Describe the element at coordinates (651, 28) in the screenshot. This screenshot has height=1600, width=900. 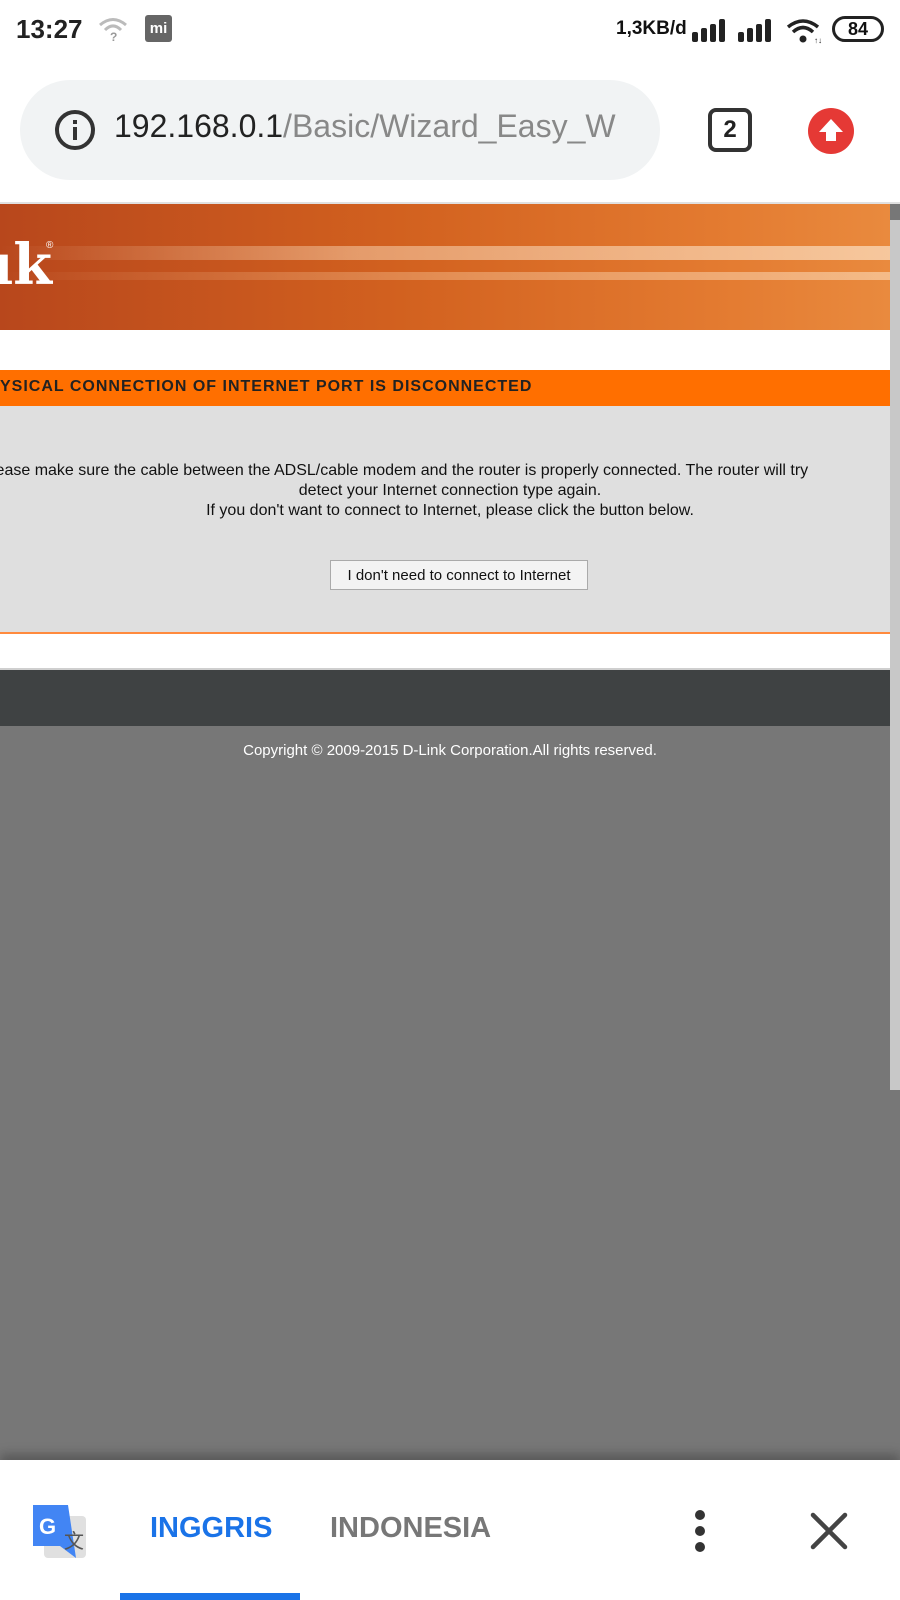
I see `network-speed: 1,3KB/d` at that location.